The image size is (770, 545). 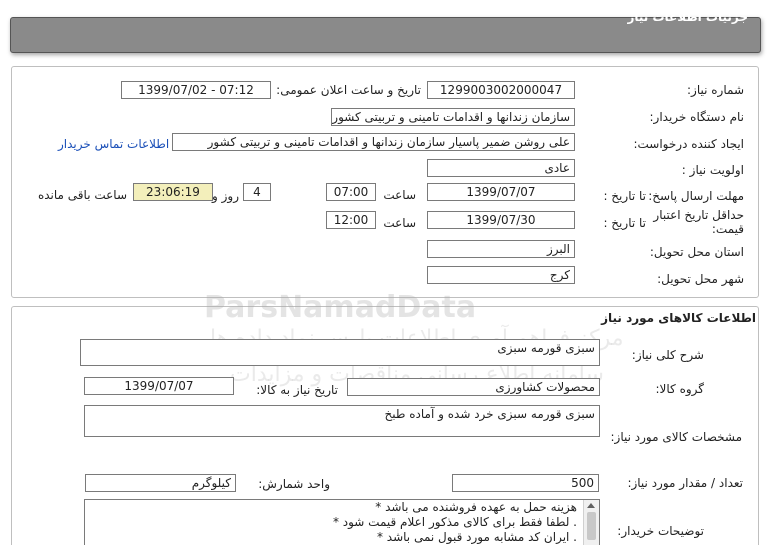 I want to click on remaining-time-field: 23:06:19, so click(x=173, y=192).